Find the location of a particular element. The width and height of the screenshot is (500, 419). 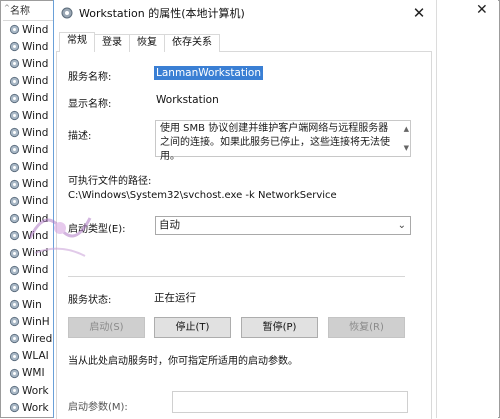

service-row-label: WMI is located at coordinates (33, 373).